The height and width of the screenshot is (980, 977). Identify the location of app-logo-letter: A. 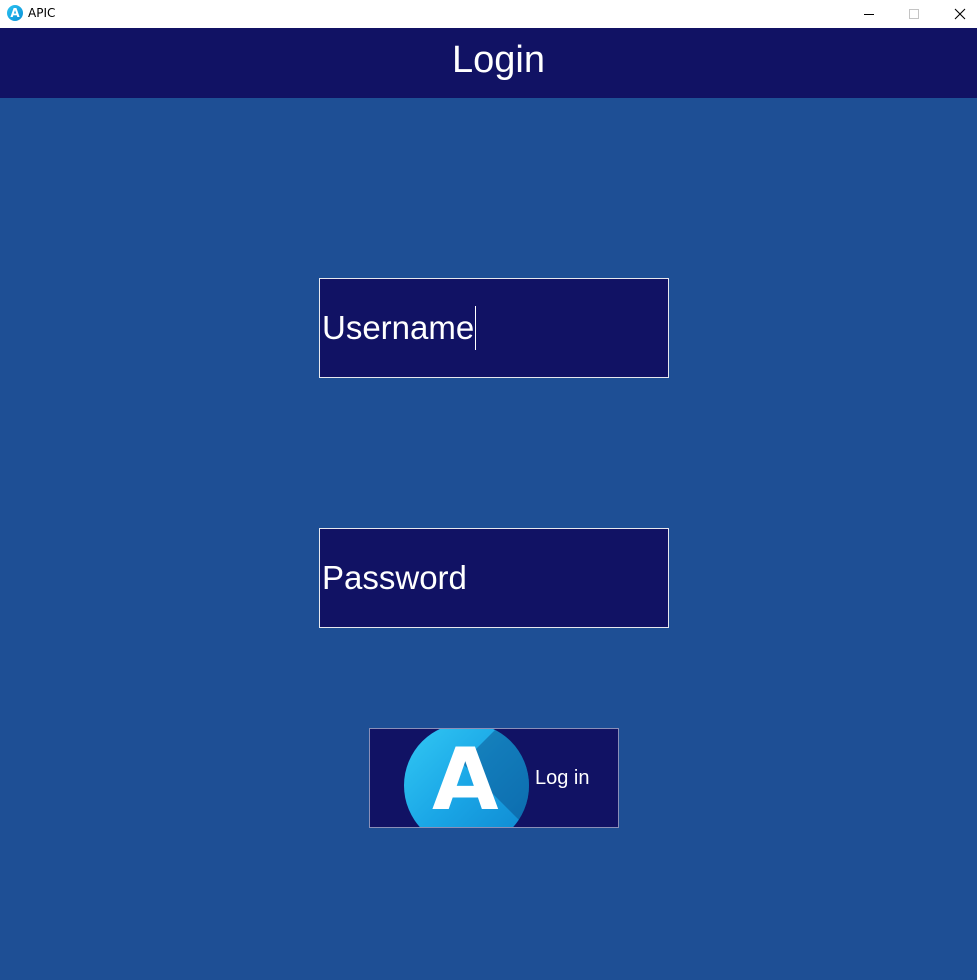
(15, 13).